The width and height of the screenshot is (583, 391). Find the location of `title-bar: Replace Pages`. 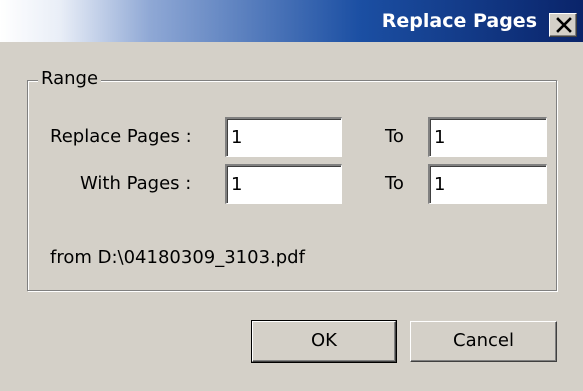

title-bar: Replace Pages is located at coordinates (291, 21).